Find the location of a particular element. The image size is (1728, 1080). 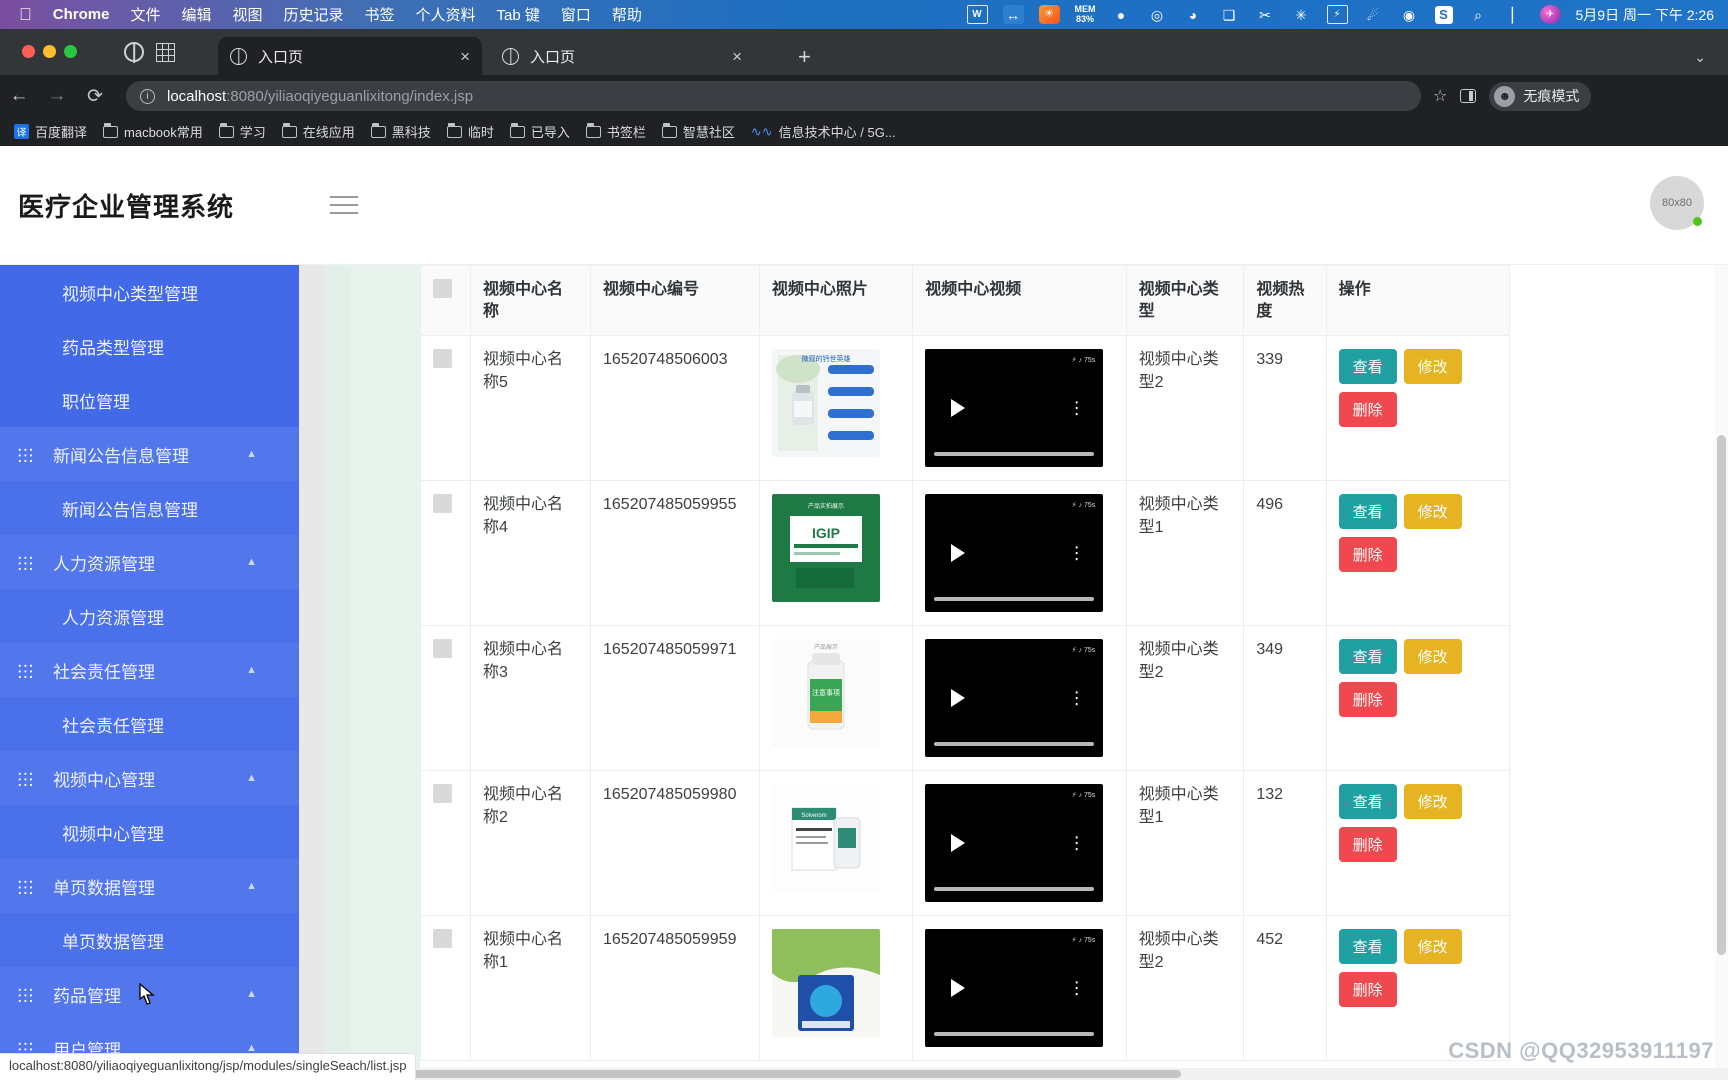

memory-monitor-icon: MEM 83% is located at coordinates (1085, 14).